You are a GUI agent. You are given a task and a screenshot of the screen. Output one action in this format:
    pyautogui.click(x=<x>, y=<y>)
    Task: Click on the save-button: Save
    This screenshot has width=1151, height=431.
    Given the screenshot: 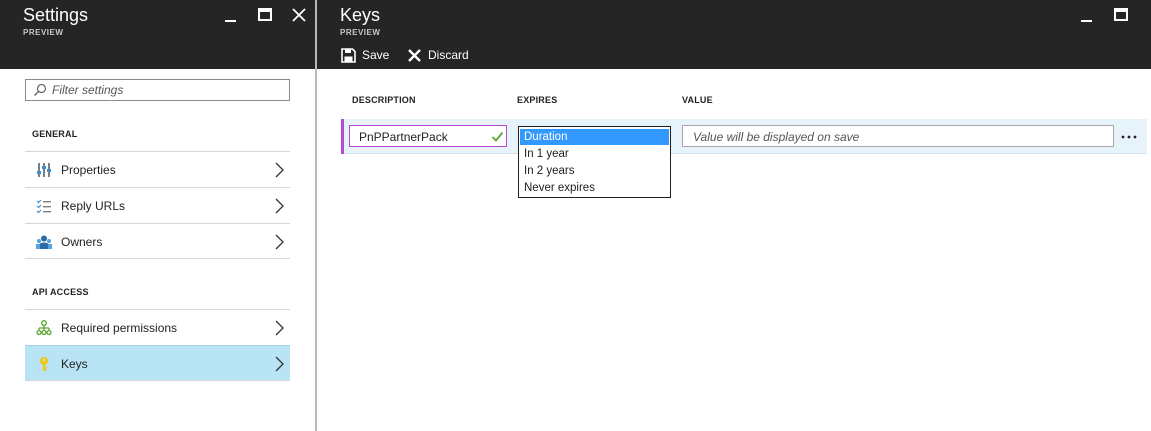 What is the action you would take?
    pyautogui.click(x=365, y=55)
    